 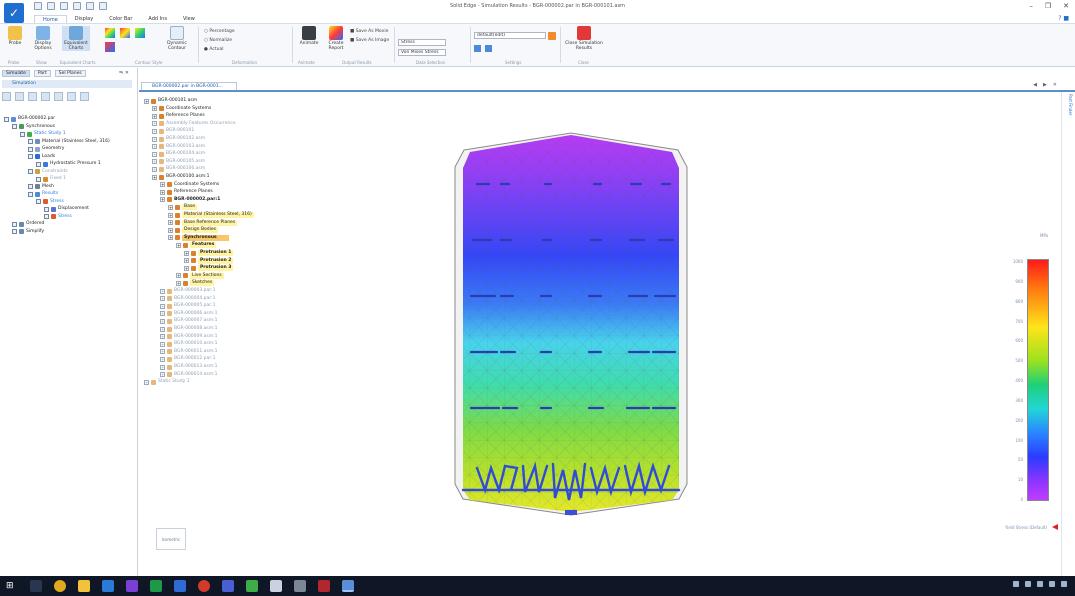 I want to click on tree-item: Geometry, so click(x=46, y=149).